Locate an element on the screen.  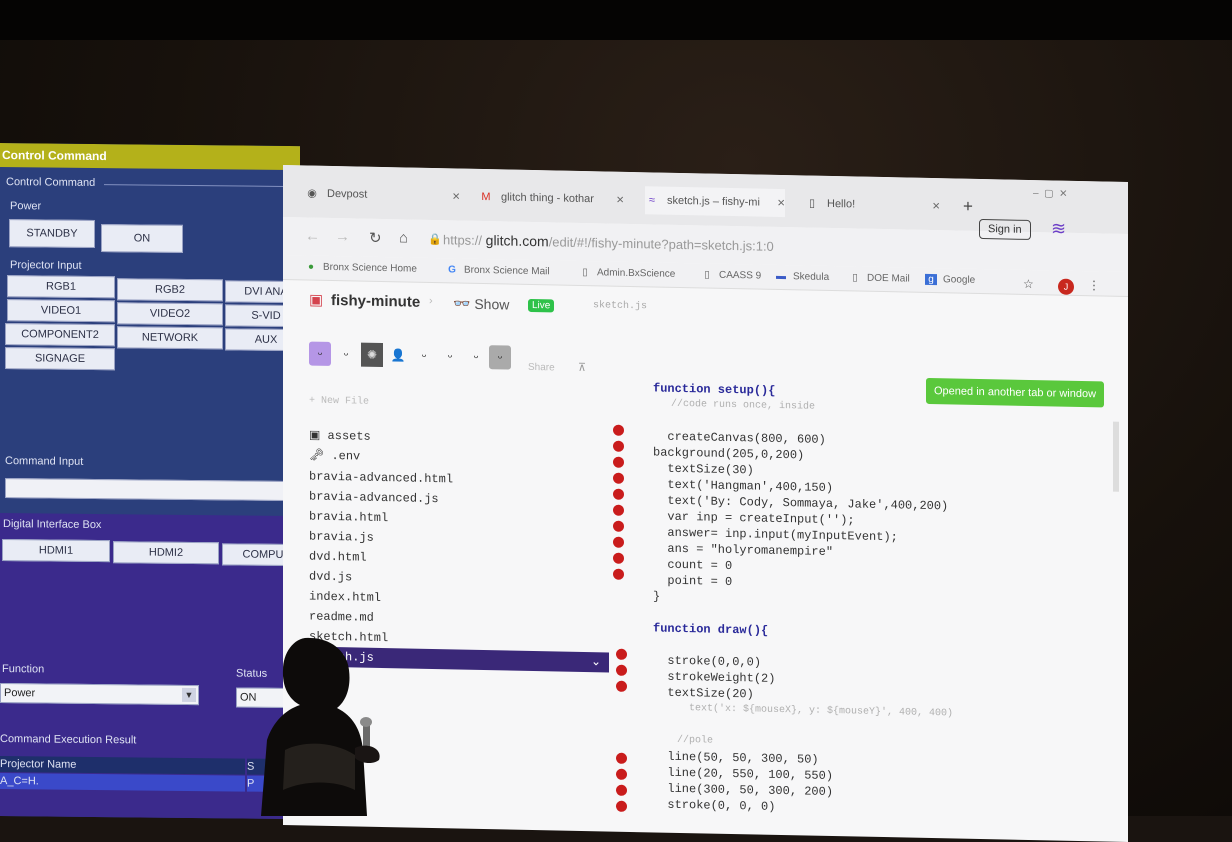
bookmark-item: g Google is located at coordinates (950, 279).